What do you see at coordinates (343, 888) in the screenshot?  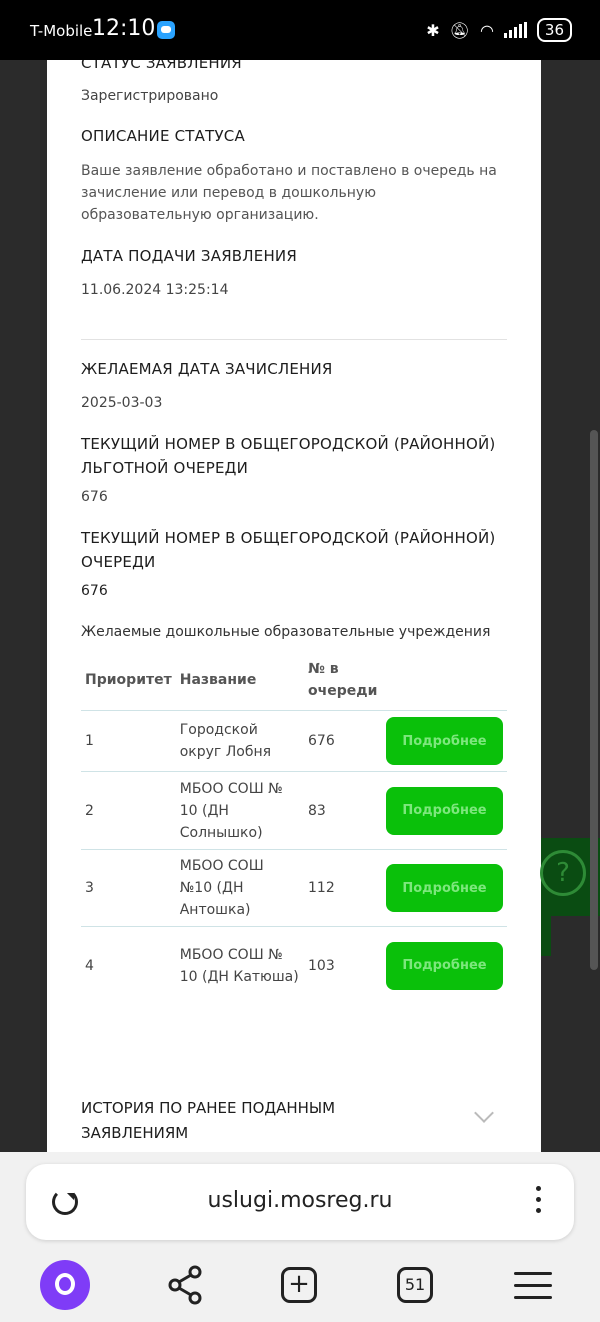 I see `row-queue: 112` at bounding box center [343, 888].